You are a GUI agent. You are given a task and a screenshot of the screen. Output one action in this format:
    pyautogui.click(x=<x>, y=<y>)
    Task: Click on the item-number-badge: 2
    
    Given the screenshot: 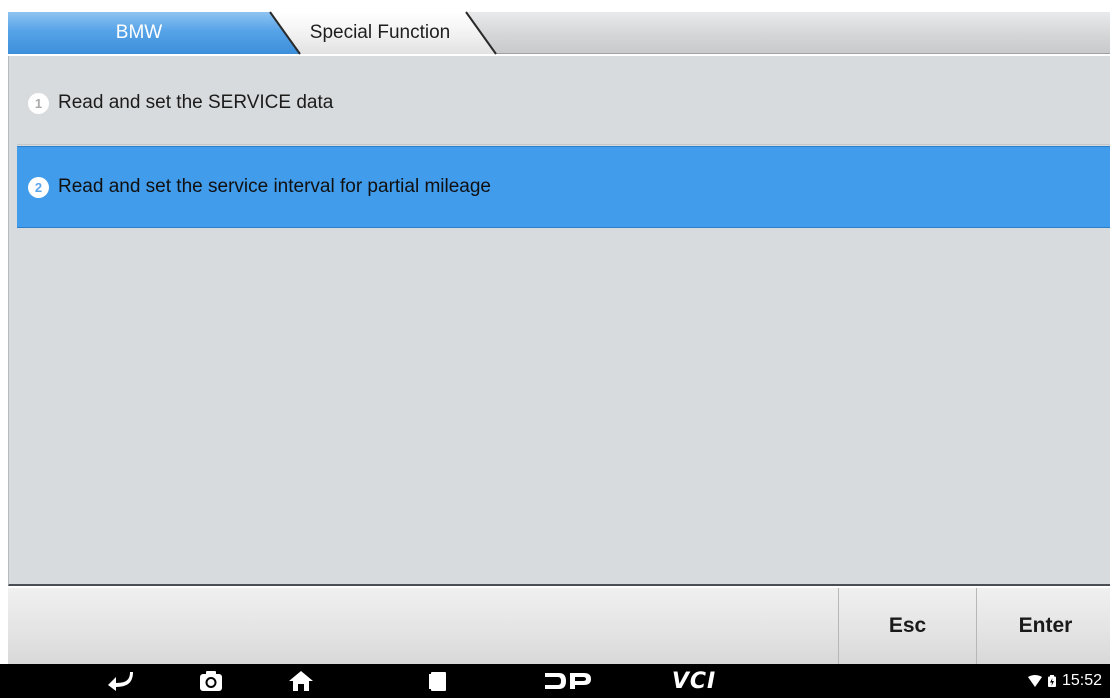 What is the action you would take?
    pyautogui.click(x=38, y=187)
    